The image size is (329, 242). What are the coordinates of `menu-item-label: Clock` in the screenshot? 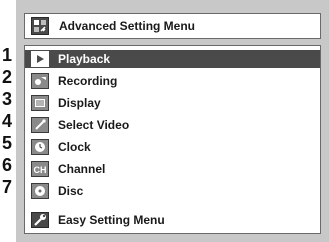 It's located at (74, 147).